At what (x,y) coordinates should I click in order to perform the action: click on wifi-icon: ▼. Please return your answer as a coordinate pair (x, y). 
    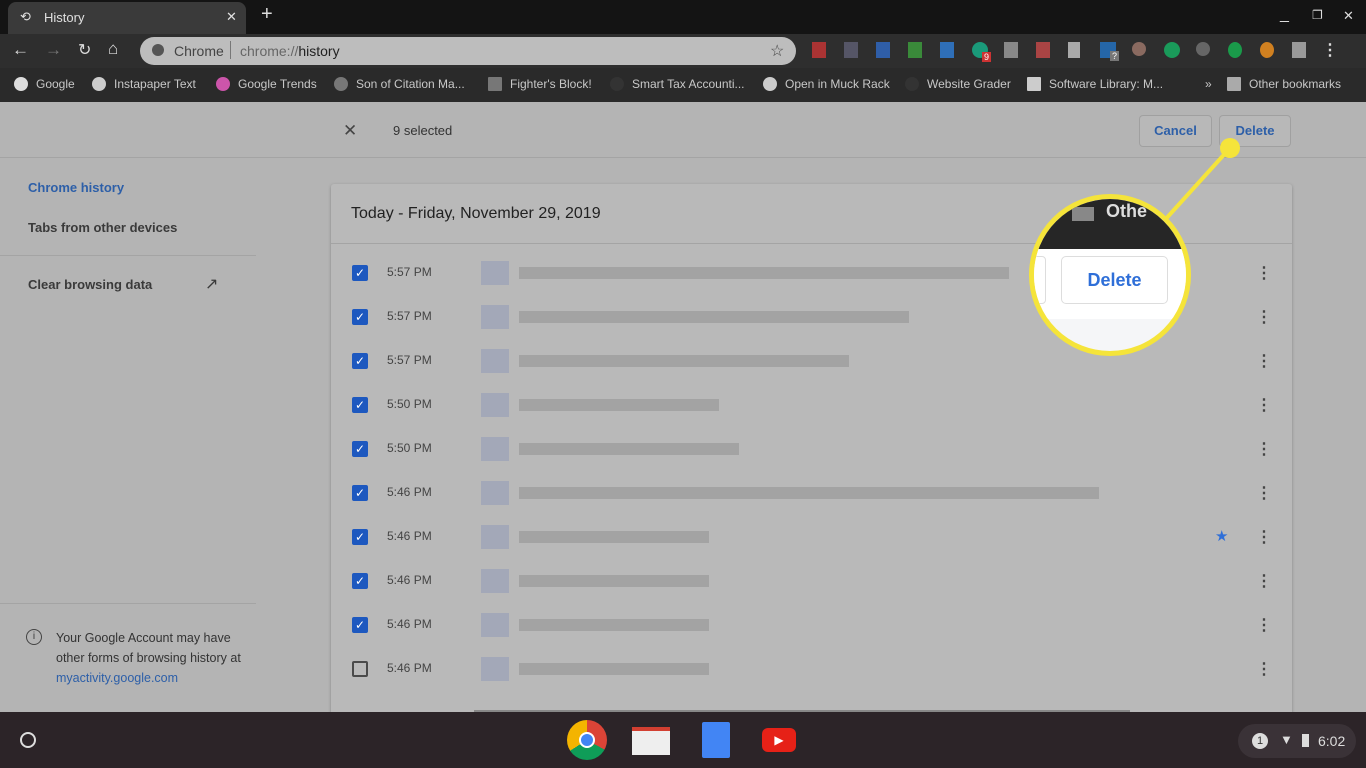
    Looking at the image, I should click on (1286, 739).